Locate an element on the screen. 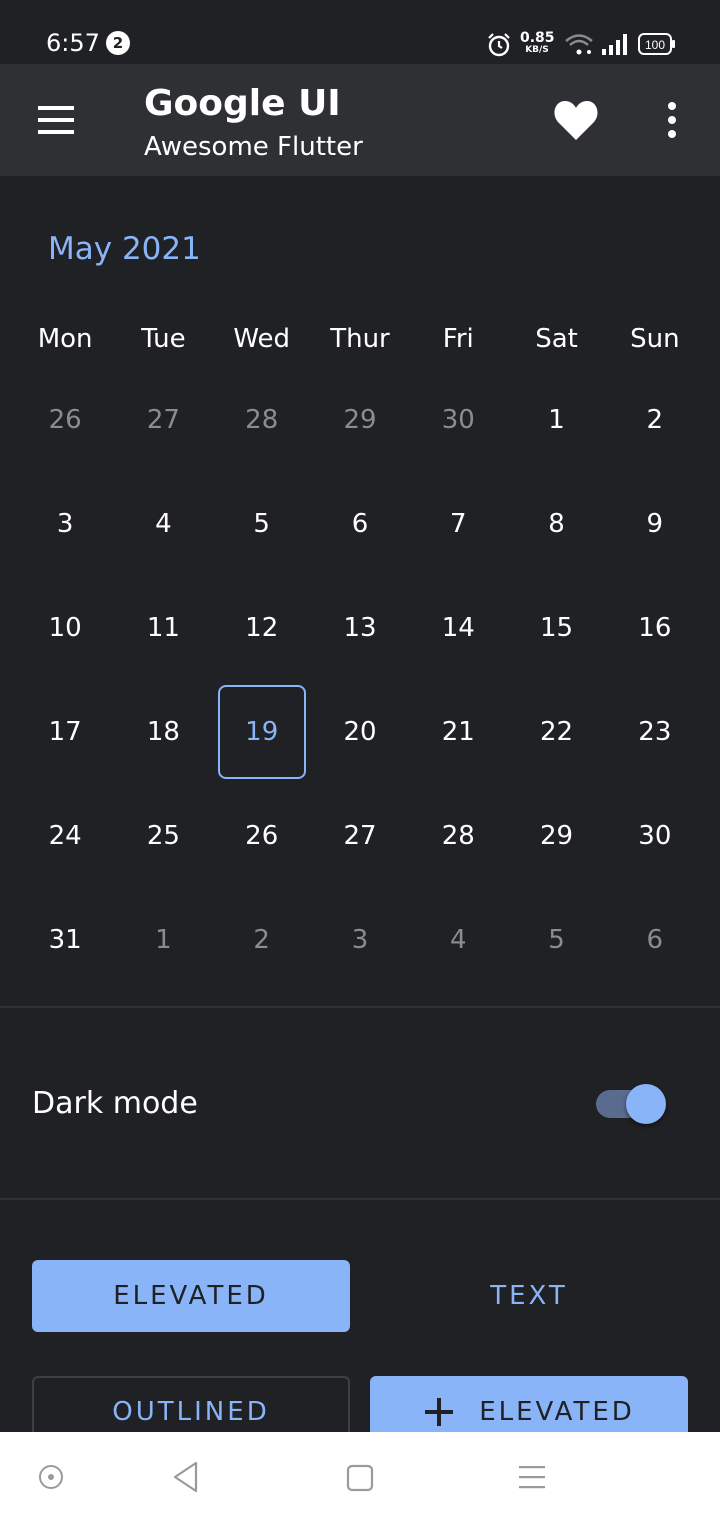 The width and height of the screenshot is (720, 1520). calendar-day: 17 is located at coordinates (65, 732).